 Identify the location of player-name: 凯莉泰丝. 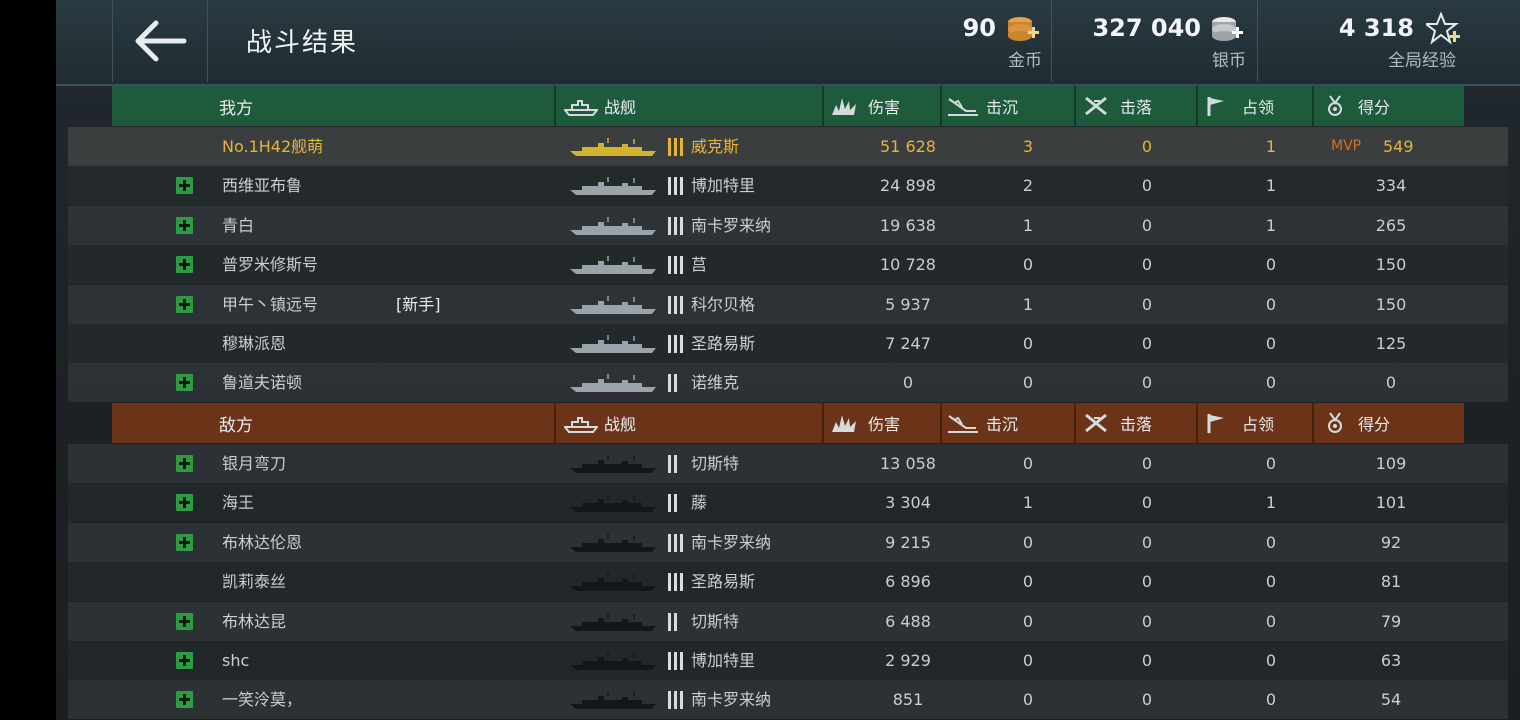
(254, 582).